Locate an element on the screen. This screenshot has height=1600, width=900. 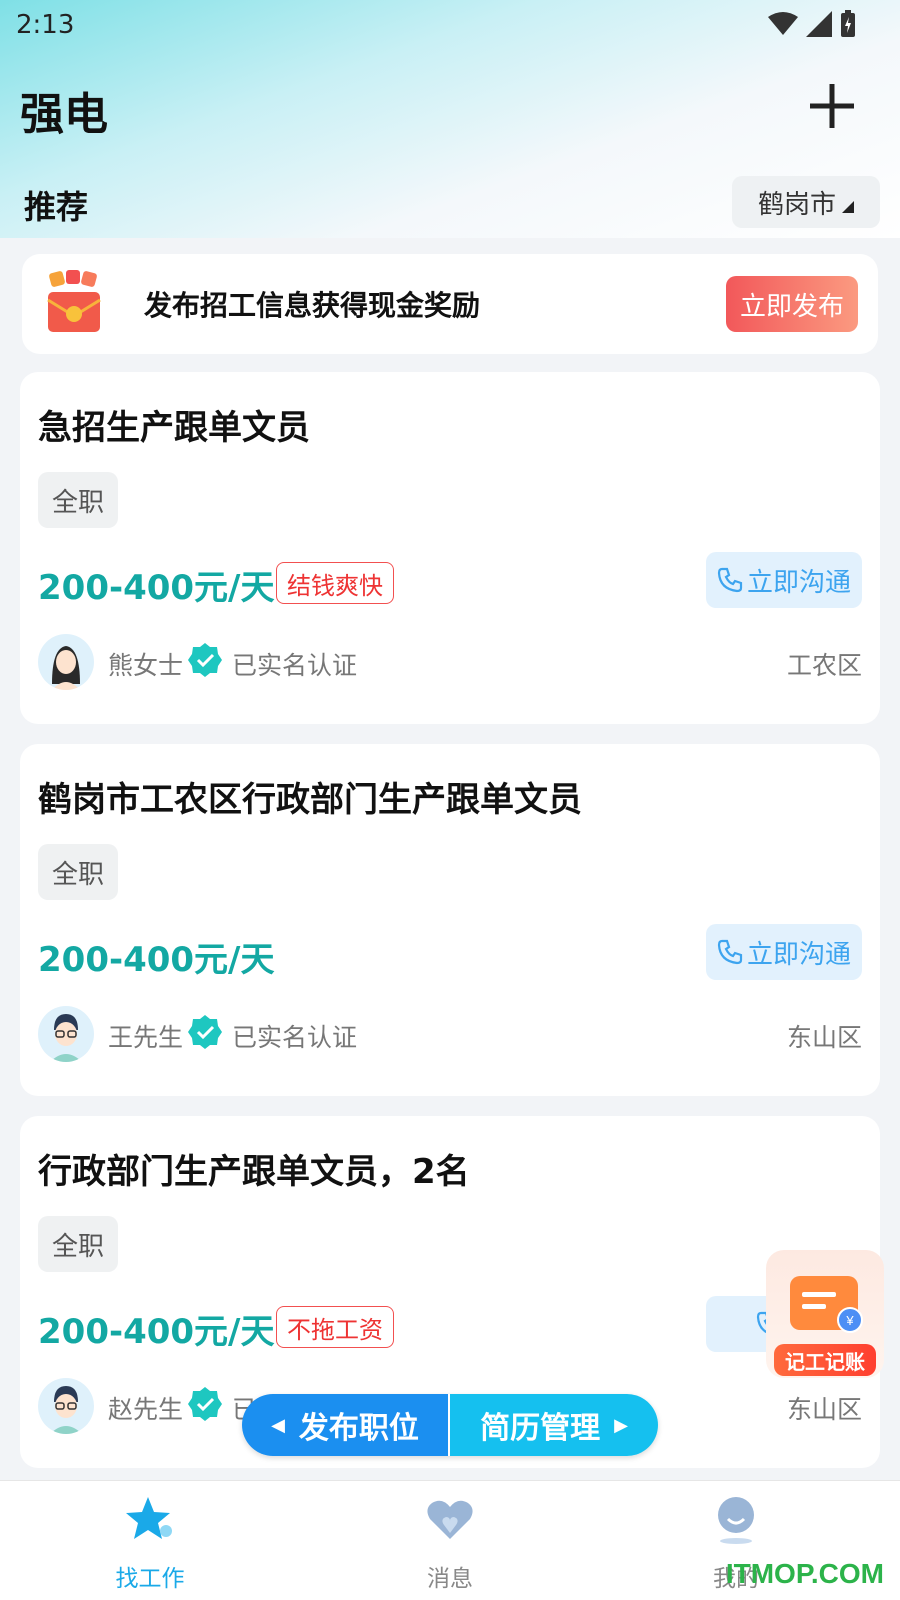
post-job-button: ◀ 发布职位 is located at coordinates (346, 1425).